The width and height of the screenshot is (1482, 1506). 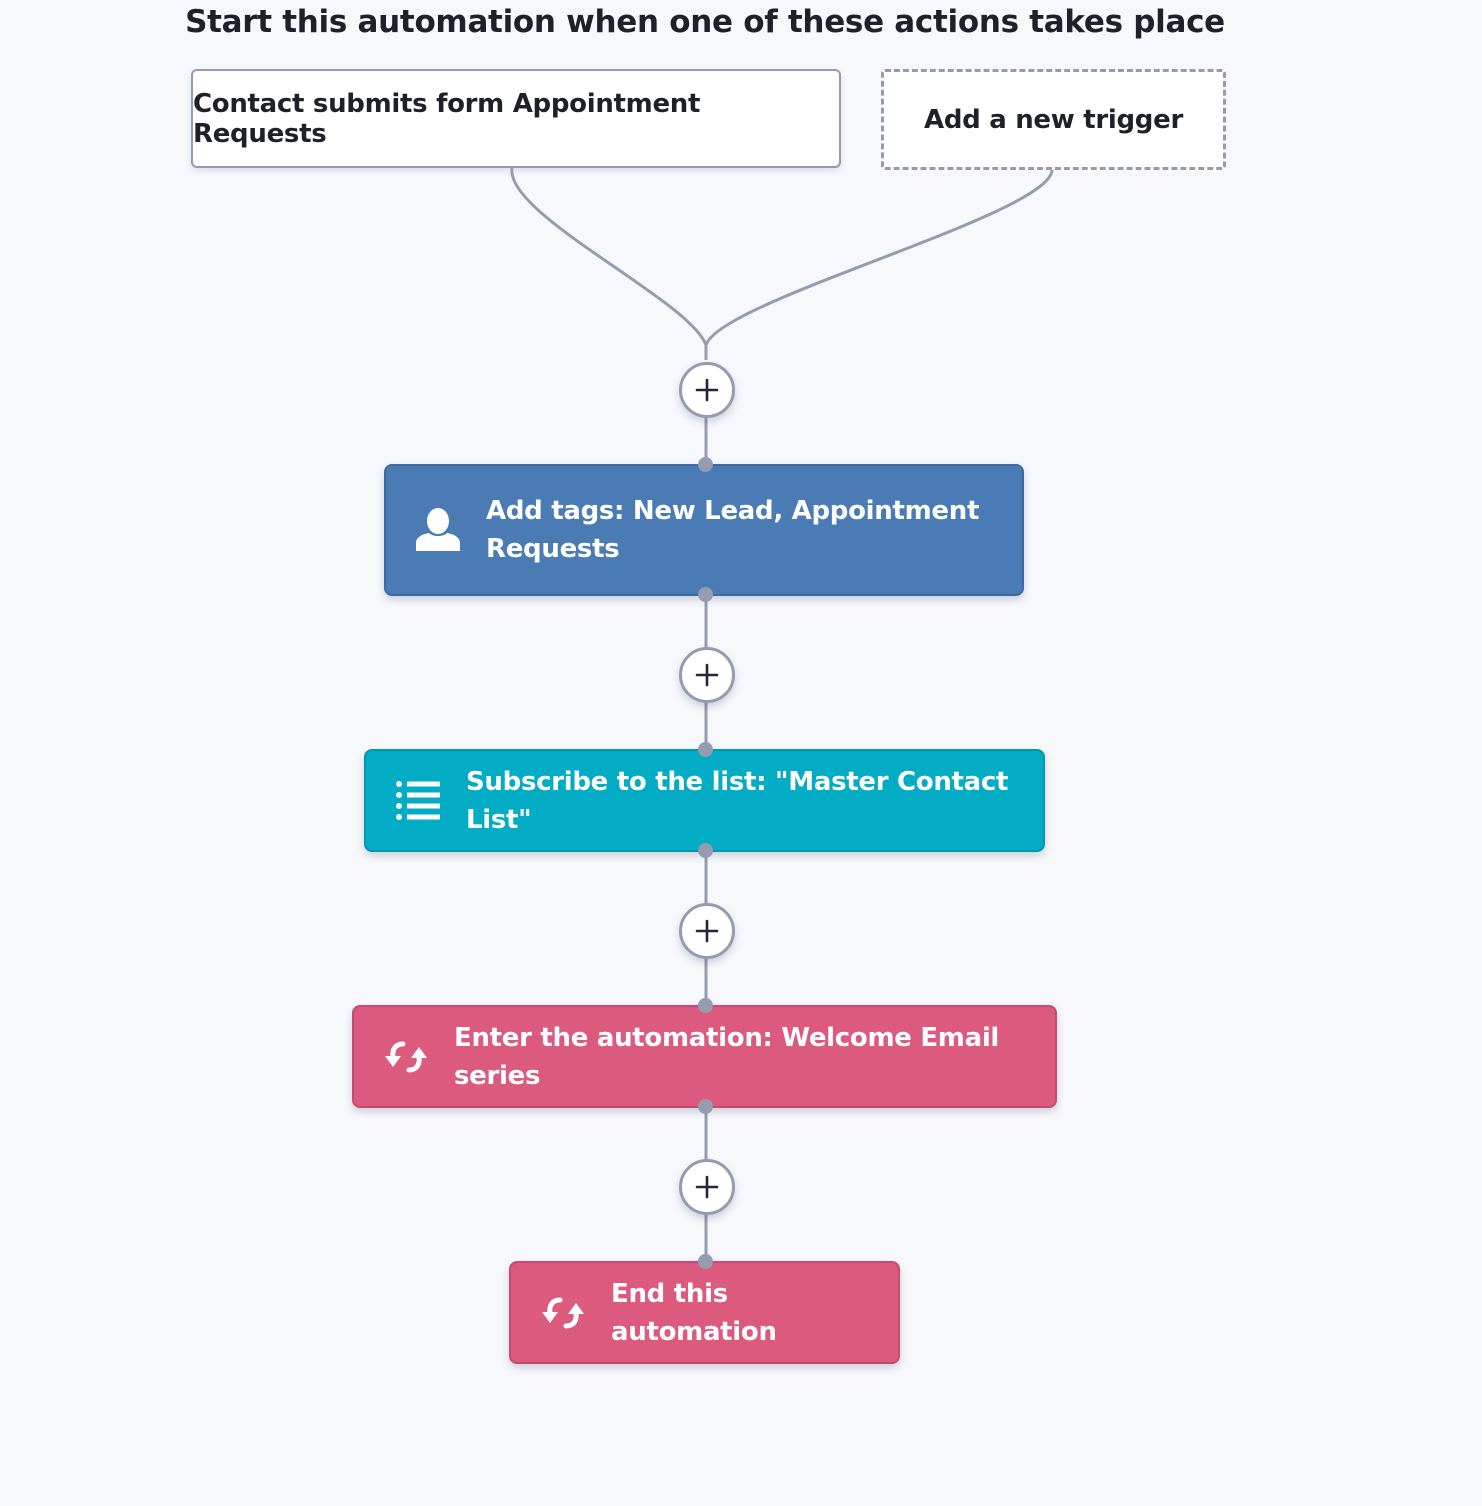 What do you see at coordinates (418, 801) in the screenshot?
I see `list-icon` at bounding box center [418, 801].